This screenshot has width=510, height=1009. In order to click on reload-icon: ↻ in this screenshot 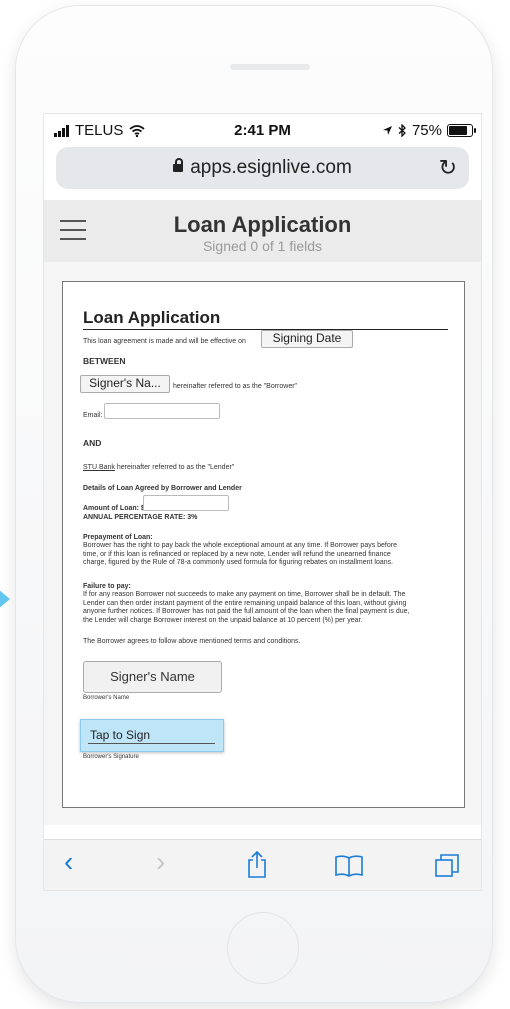, I will do `click(448, 168)`.